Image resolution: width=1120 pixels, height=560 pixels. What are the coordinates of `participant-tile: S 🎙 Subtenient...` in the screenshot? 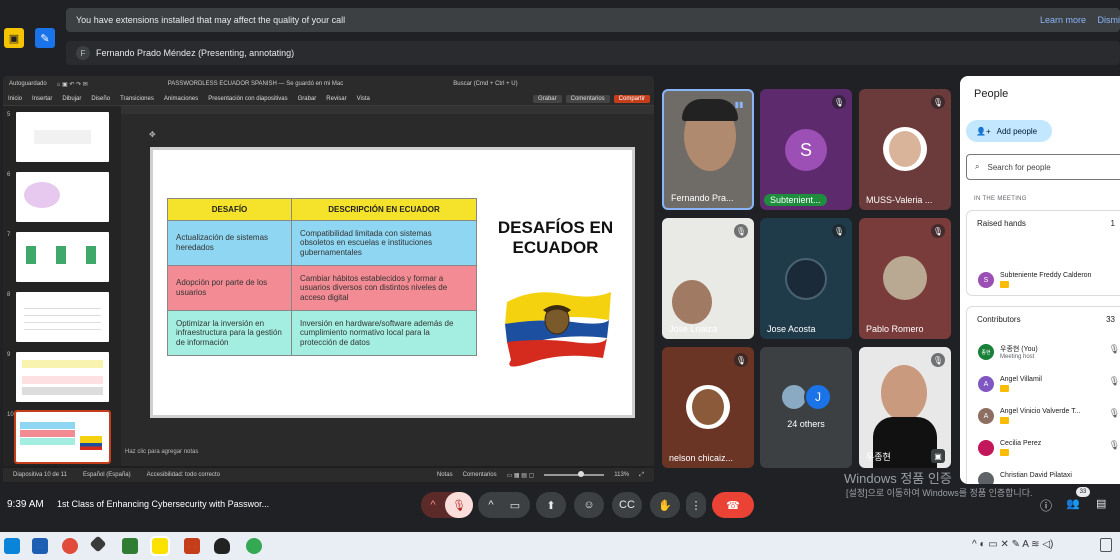 It's located at (806, 149).